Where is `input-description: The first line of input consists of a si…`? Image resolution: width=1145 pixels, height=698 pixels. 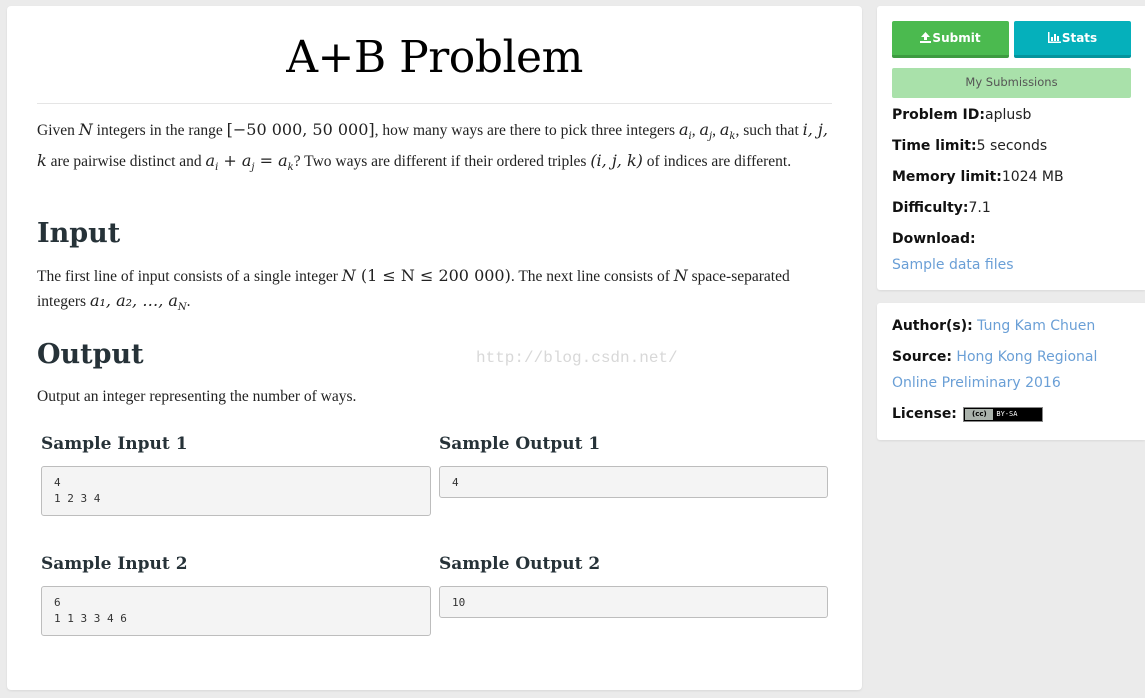
input-description: The first line of input consists of a si… is located at coordinates (413, 290).